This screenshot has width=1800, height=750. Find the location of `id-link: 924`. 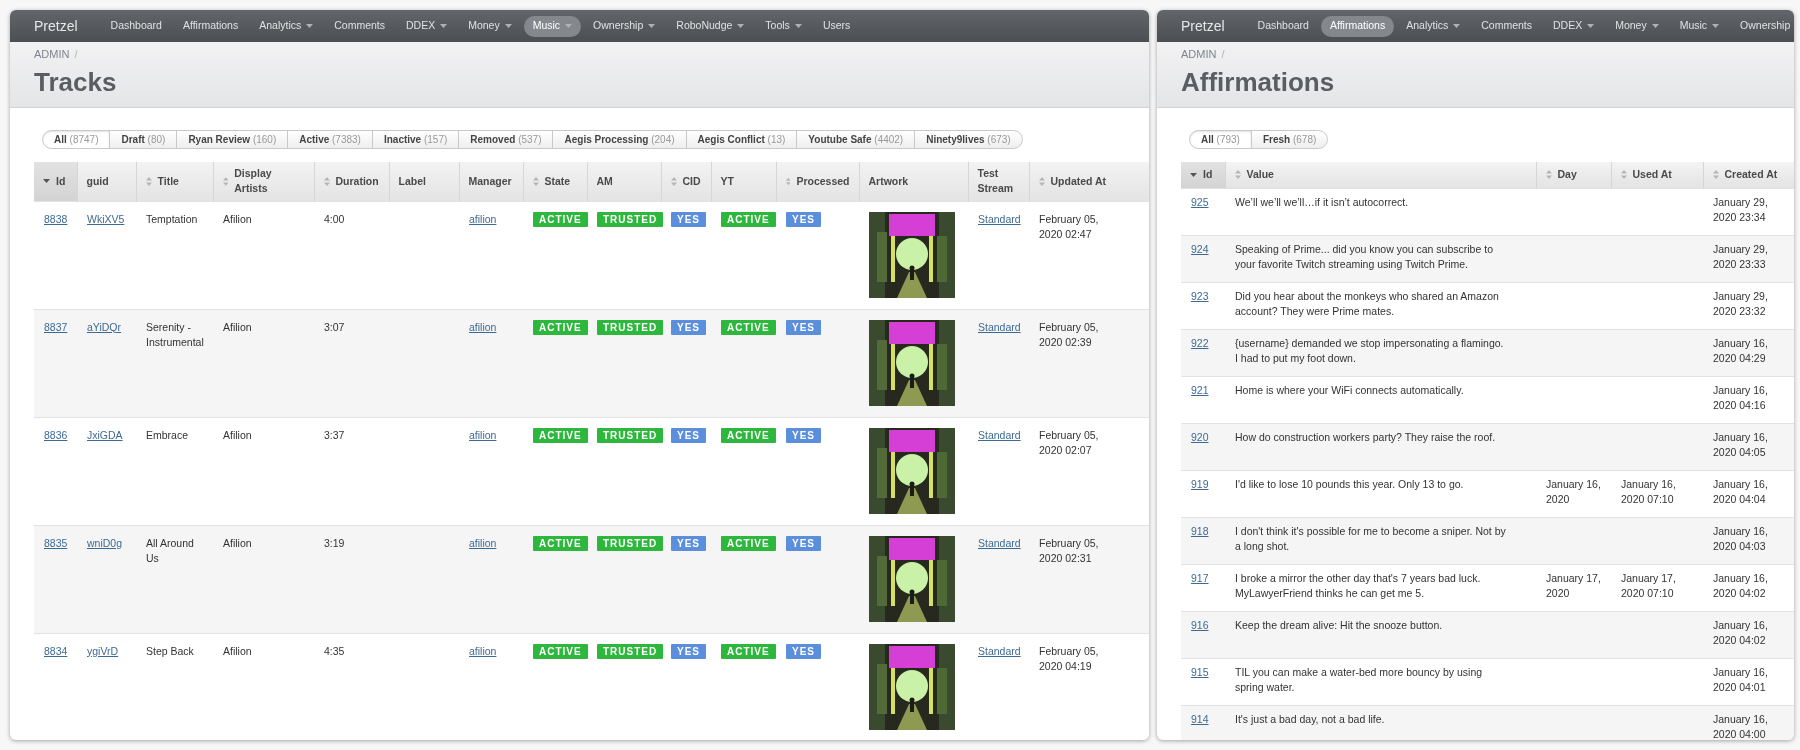

id-link: 924 is located at coordinates (1200, 248).